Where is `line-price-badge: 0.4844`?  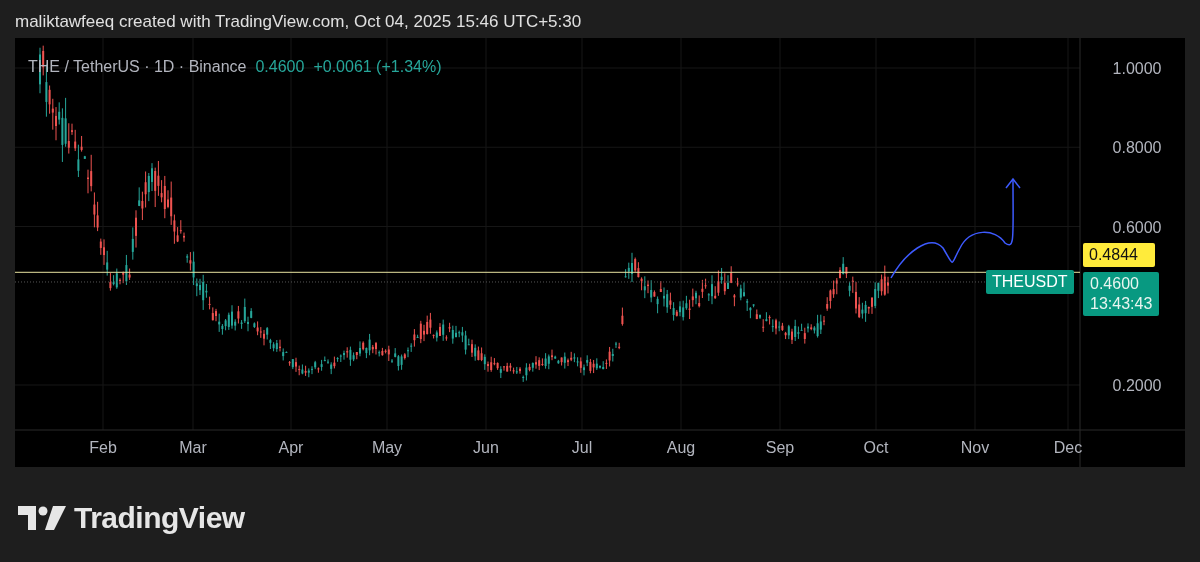 line-price-badge: 0.4844 is located at coordinates (1119, 255).